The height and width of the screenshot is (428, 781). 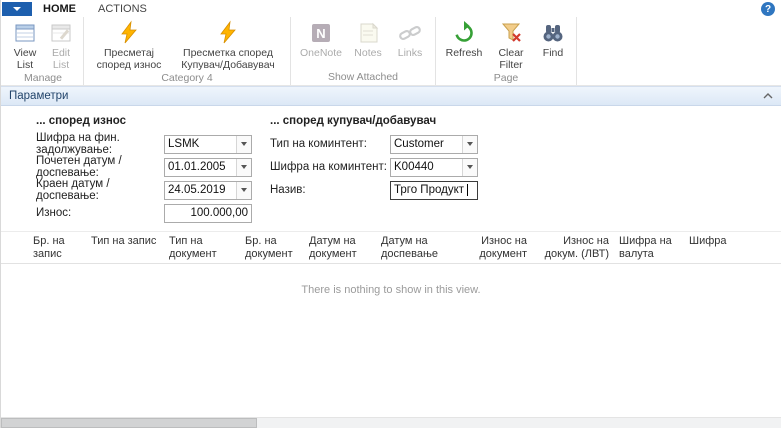 What do you see at coordinates (353, 121) in the screenshot?
I see `customer-group-title: ... според купувач/добавувач` at bounding box center [353, 121].